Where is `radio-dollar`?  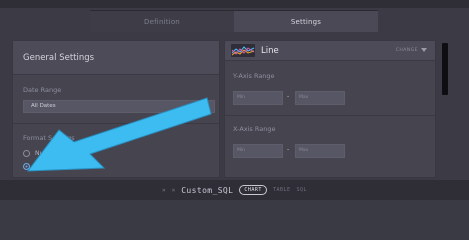 radio-dollar is located at coordinates (26, 166).